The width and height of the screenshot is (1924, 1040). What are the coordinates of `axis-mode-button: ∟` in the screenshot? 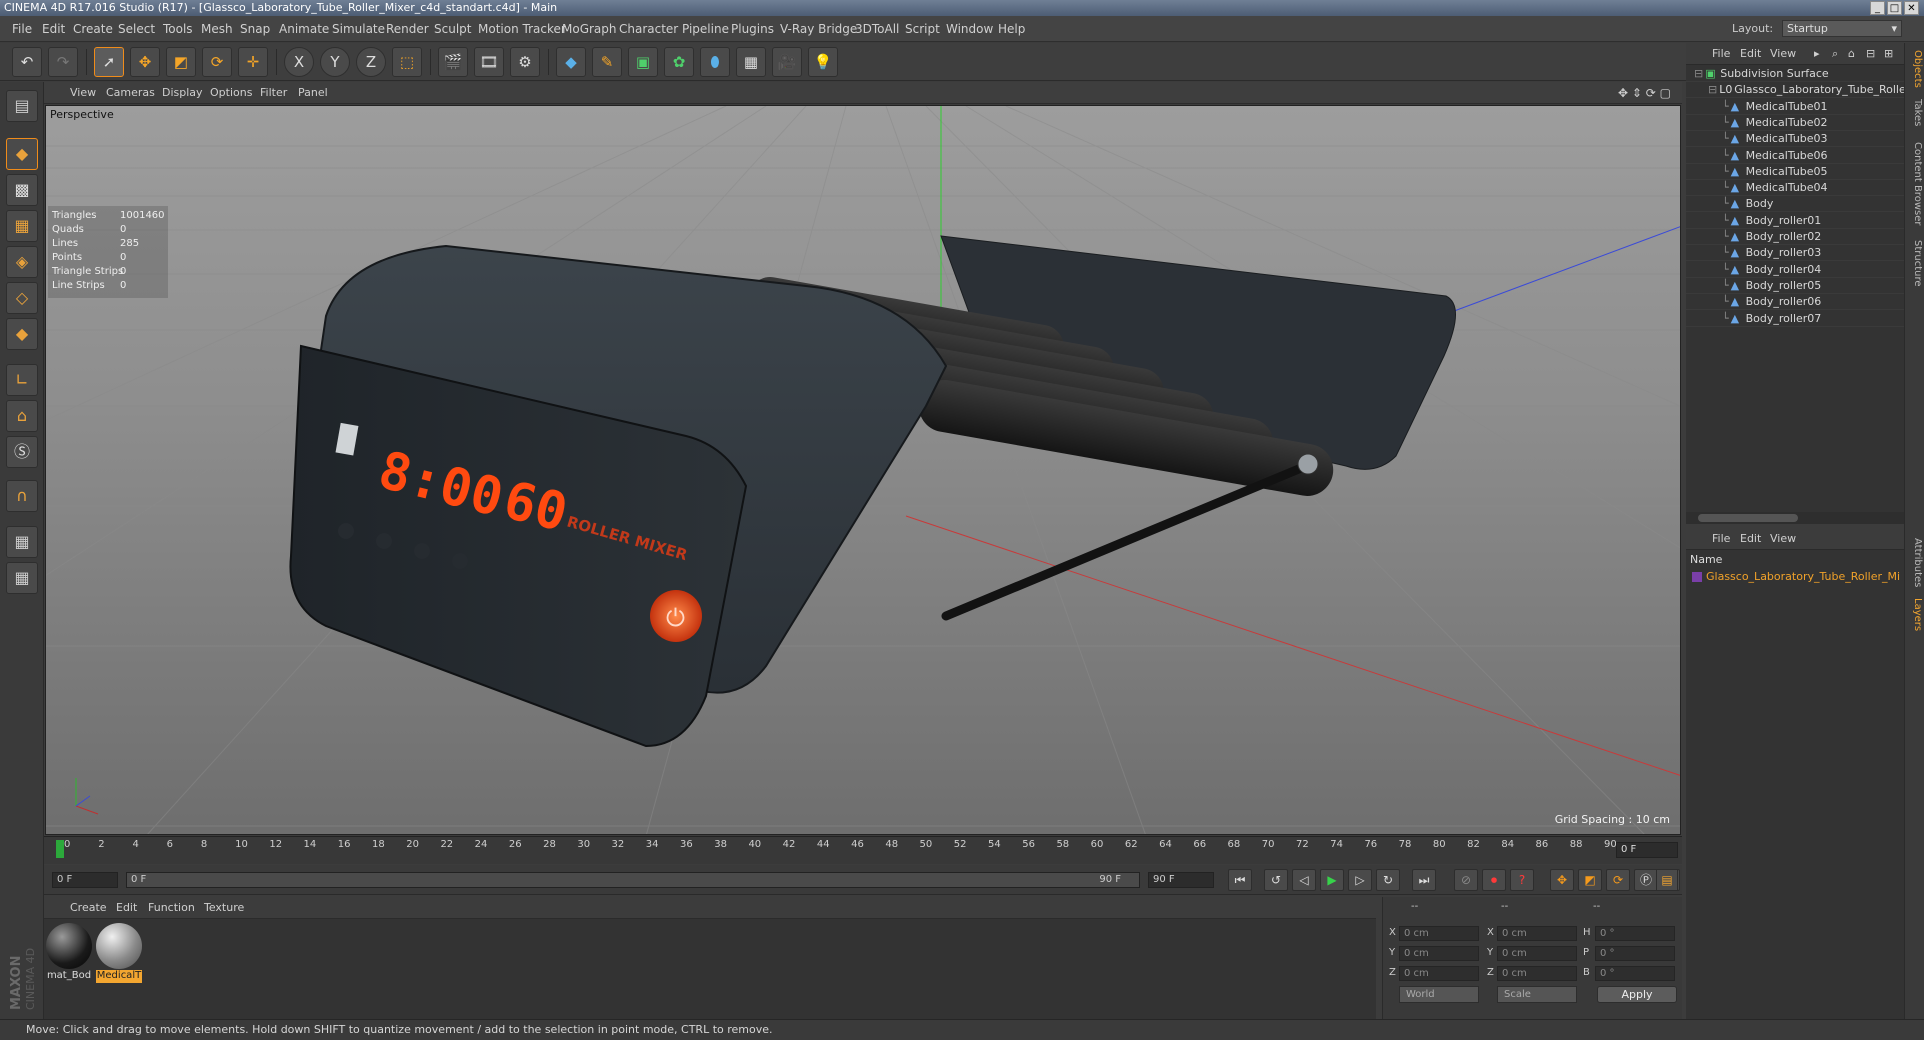 It's located at (22, 380).